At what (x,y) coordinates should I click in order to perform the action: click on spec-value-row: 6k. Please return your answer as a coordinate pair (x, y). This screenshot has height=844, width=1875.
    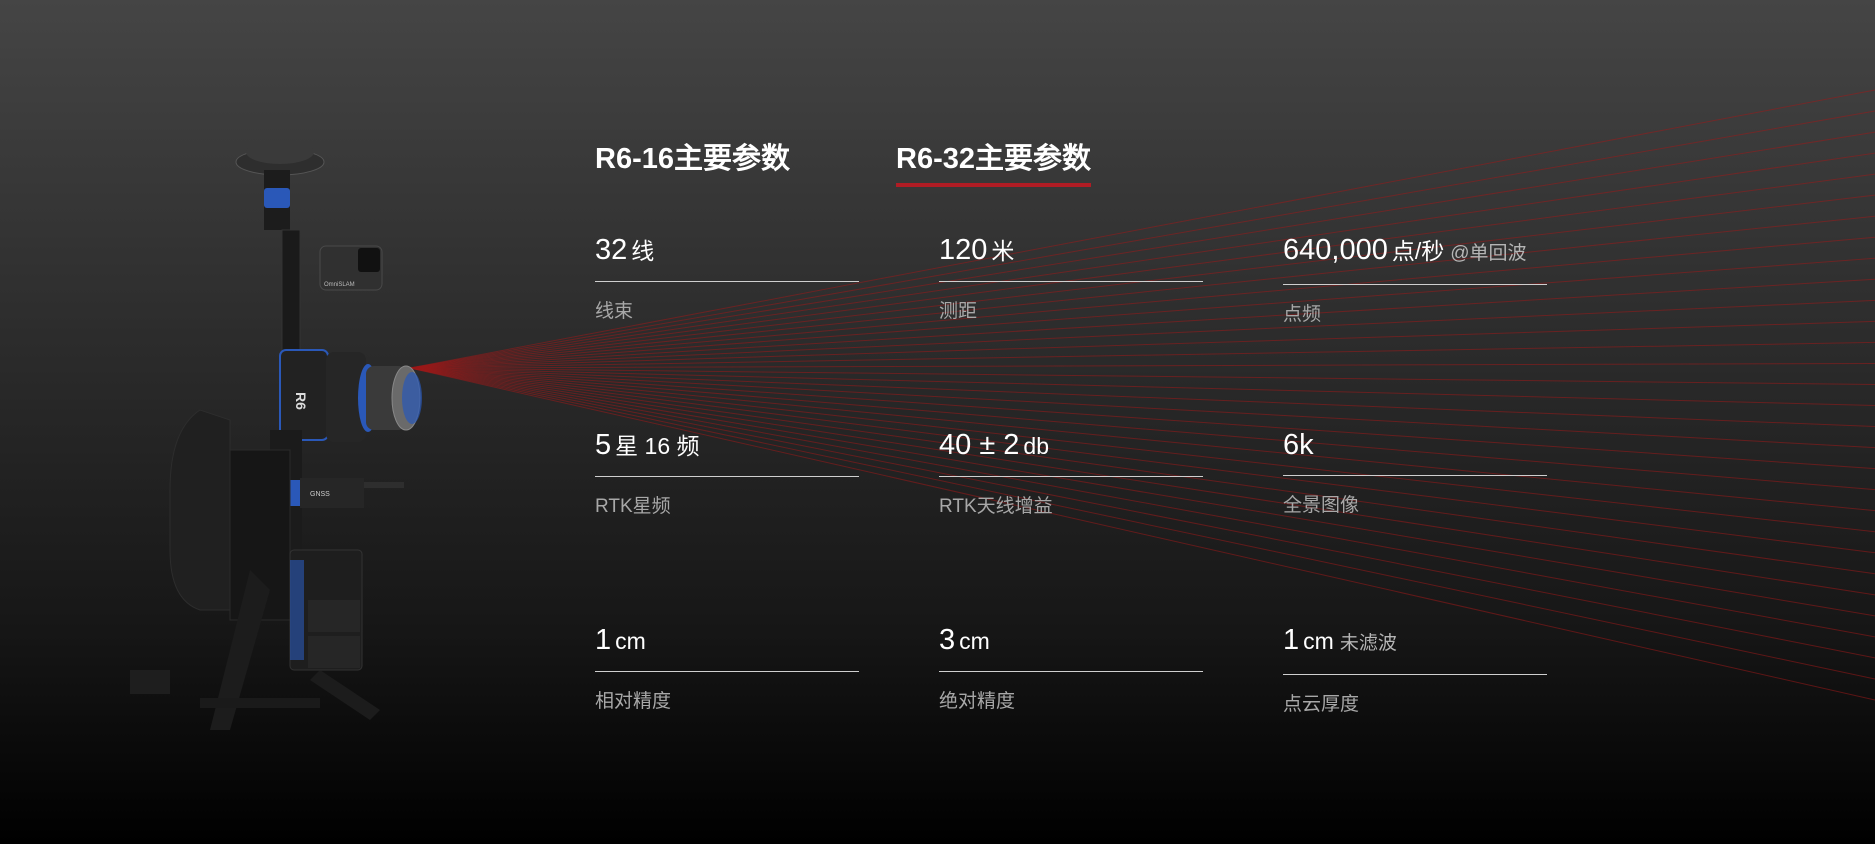
    Looking at the image, I should click on (1415, 451).